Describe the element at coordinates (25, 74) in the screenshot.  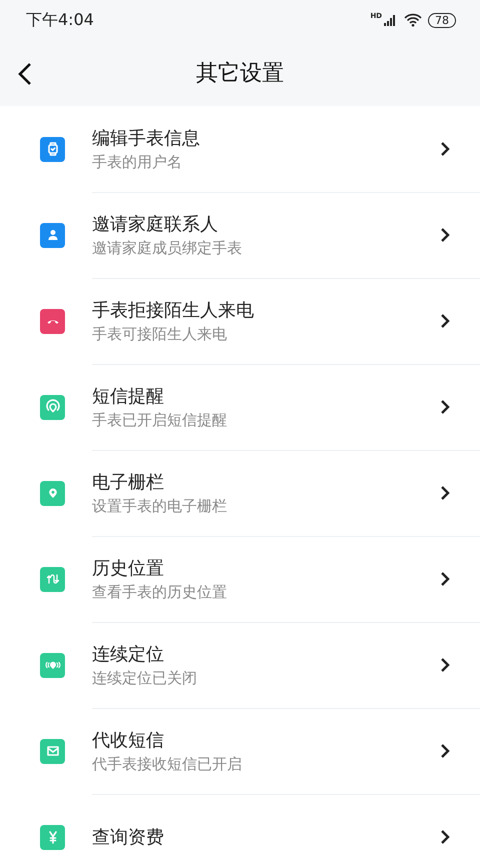
I see `back-icon` at that location.